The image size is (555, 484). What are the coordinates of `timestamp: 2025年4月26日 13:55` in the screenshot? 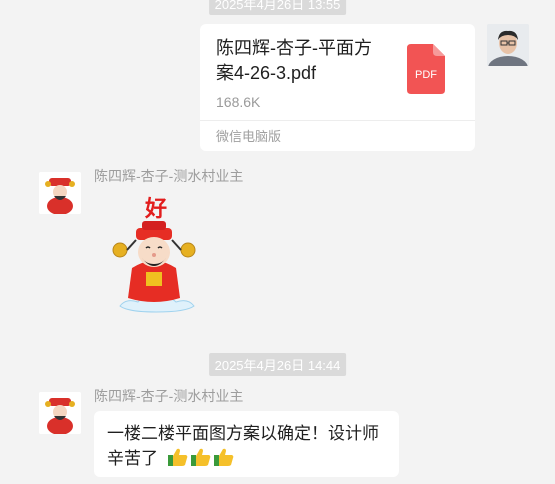 It's located at (277, 7).